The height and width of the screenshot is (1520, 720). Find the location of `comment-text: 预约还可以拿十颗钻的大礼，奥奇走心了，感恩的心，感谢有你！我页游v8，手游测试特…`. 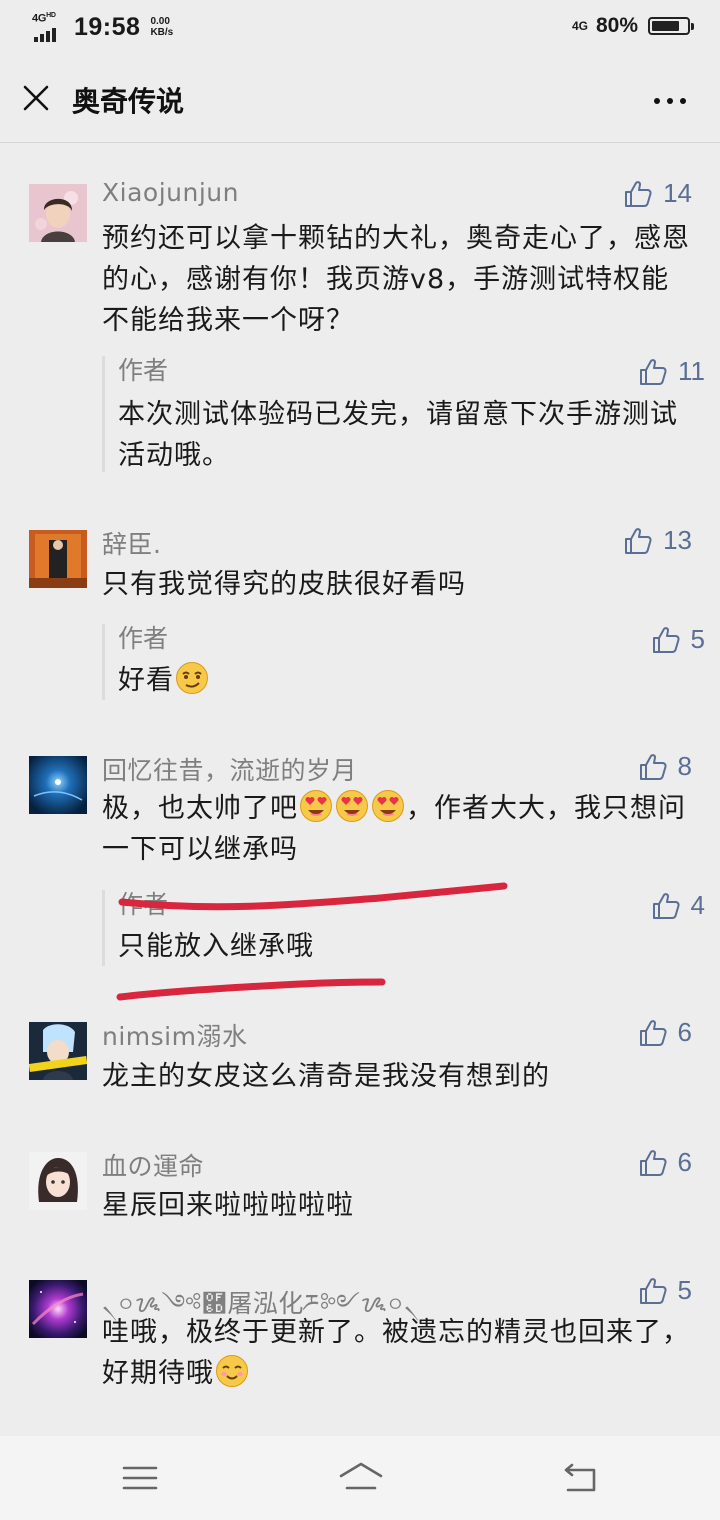

comment-text: 预约还可以拿十颗钻的大礼，奥奇走心了，感恩的心，感谢有你！我页游v8，手游测试特… is located at coordinates (396, 279).